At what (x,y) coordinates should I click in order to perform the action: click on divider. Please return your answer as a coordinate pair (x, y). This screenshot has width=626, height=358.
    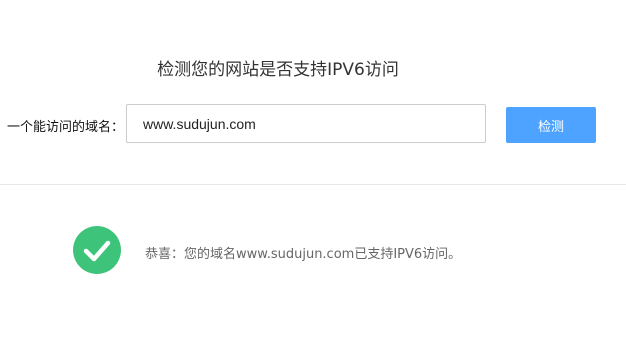
    Looking at the image, I should click on (313, 184).